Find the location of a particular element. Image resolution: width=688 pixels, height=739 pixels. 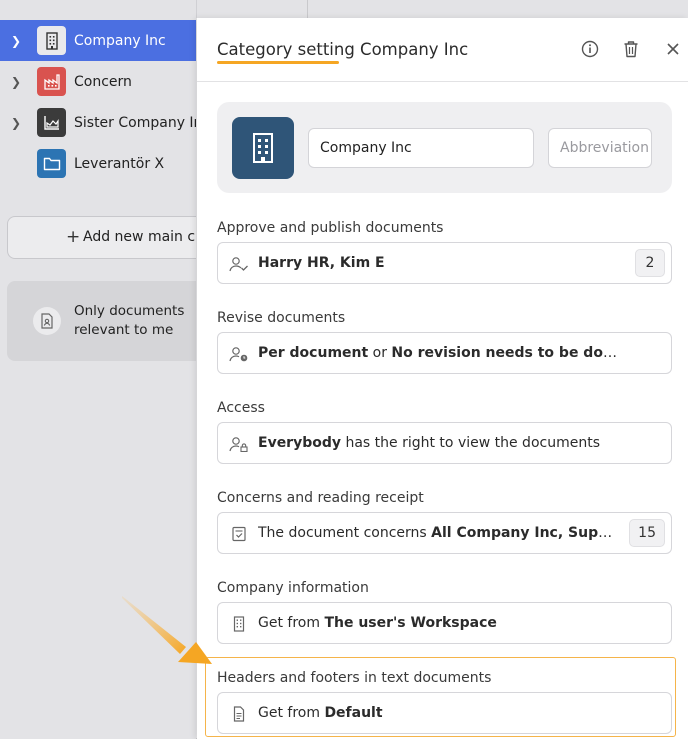

panel-header: Category setting Company Inc is located at coordinates (442, 50).